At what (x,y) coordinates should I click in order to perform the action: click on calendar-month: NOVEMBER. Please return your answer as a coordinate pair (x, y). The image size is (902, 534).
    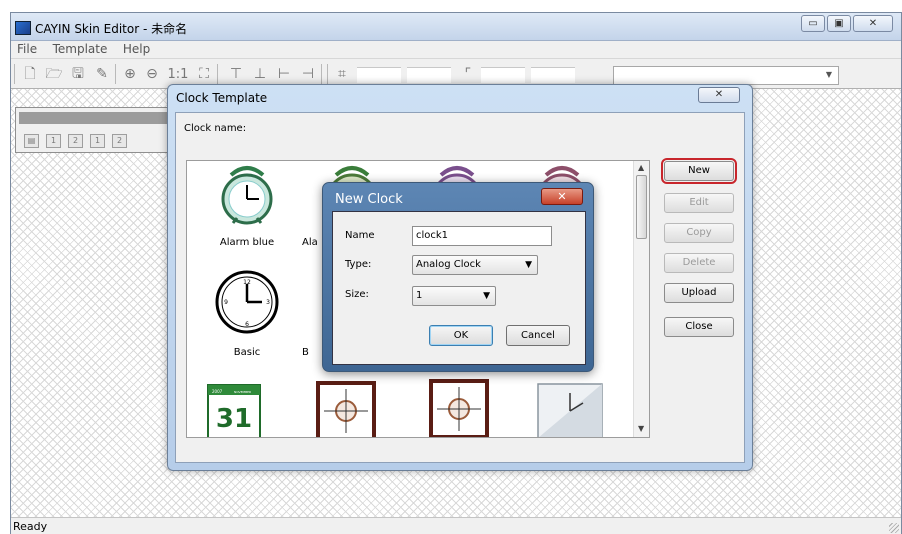
    Looking at the image, I should click on (242, 392).